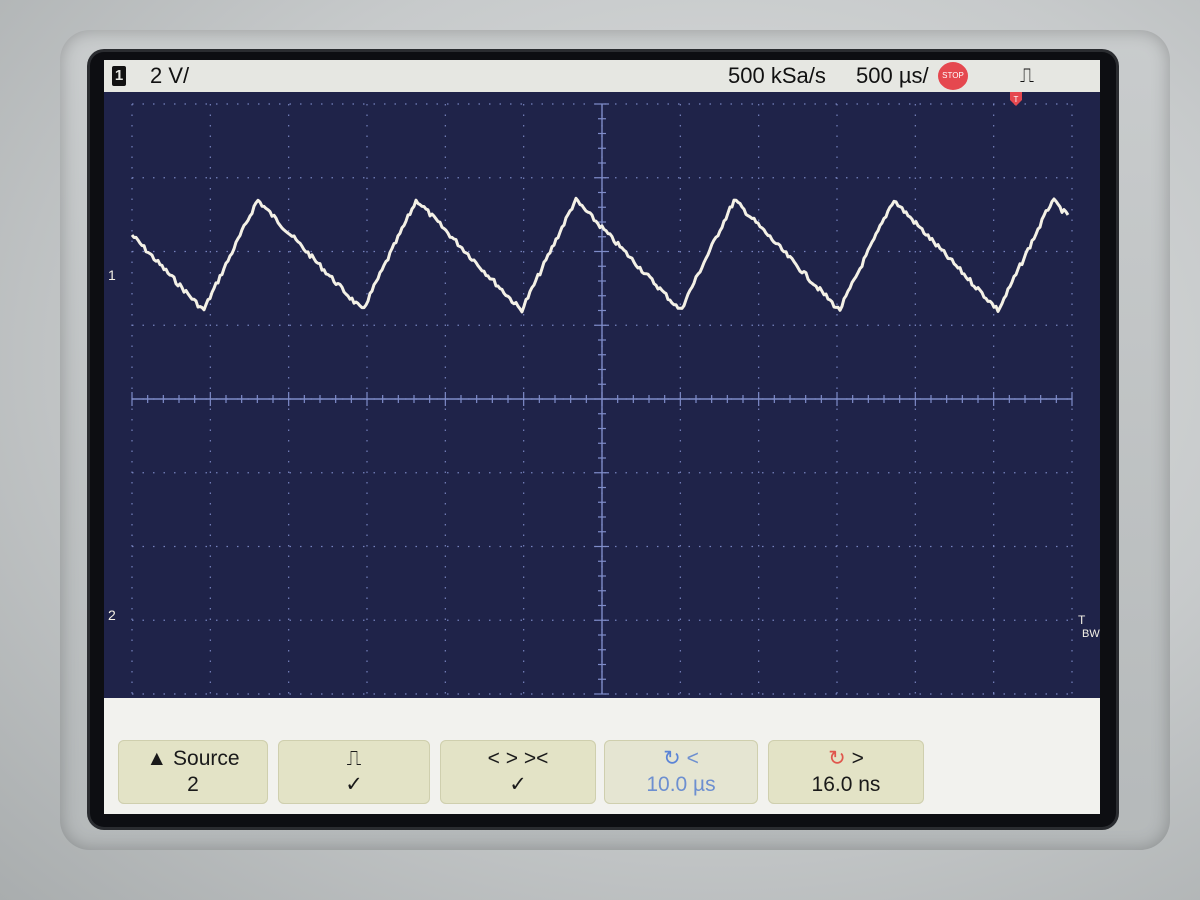  I want to click on trigger-position-label: T, so click(1016, 99).